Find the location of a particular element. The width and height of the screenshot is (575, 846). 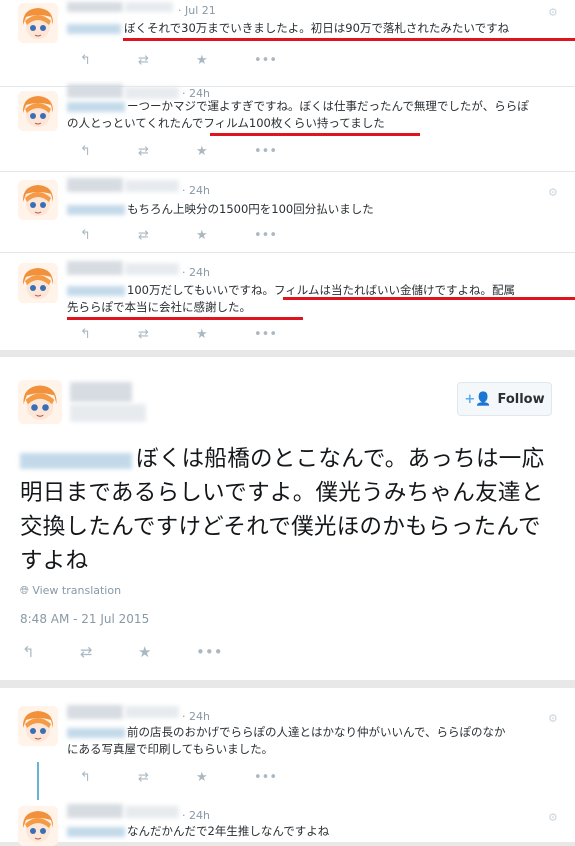

tweet-text-line: もちろん上映分の1500円を100回分払いました is located at coordinates (250, 209).